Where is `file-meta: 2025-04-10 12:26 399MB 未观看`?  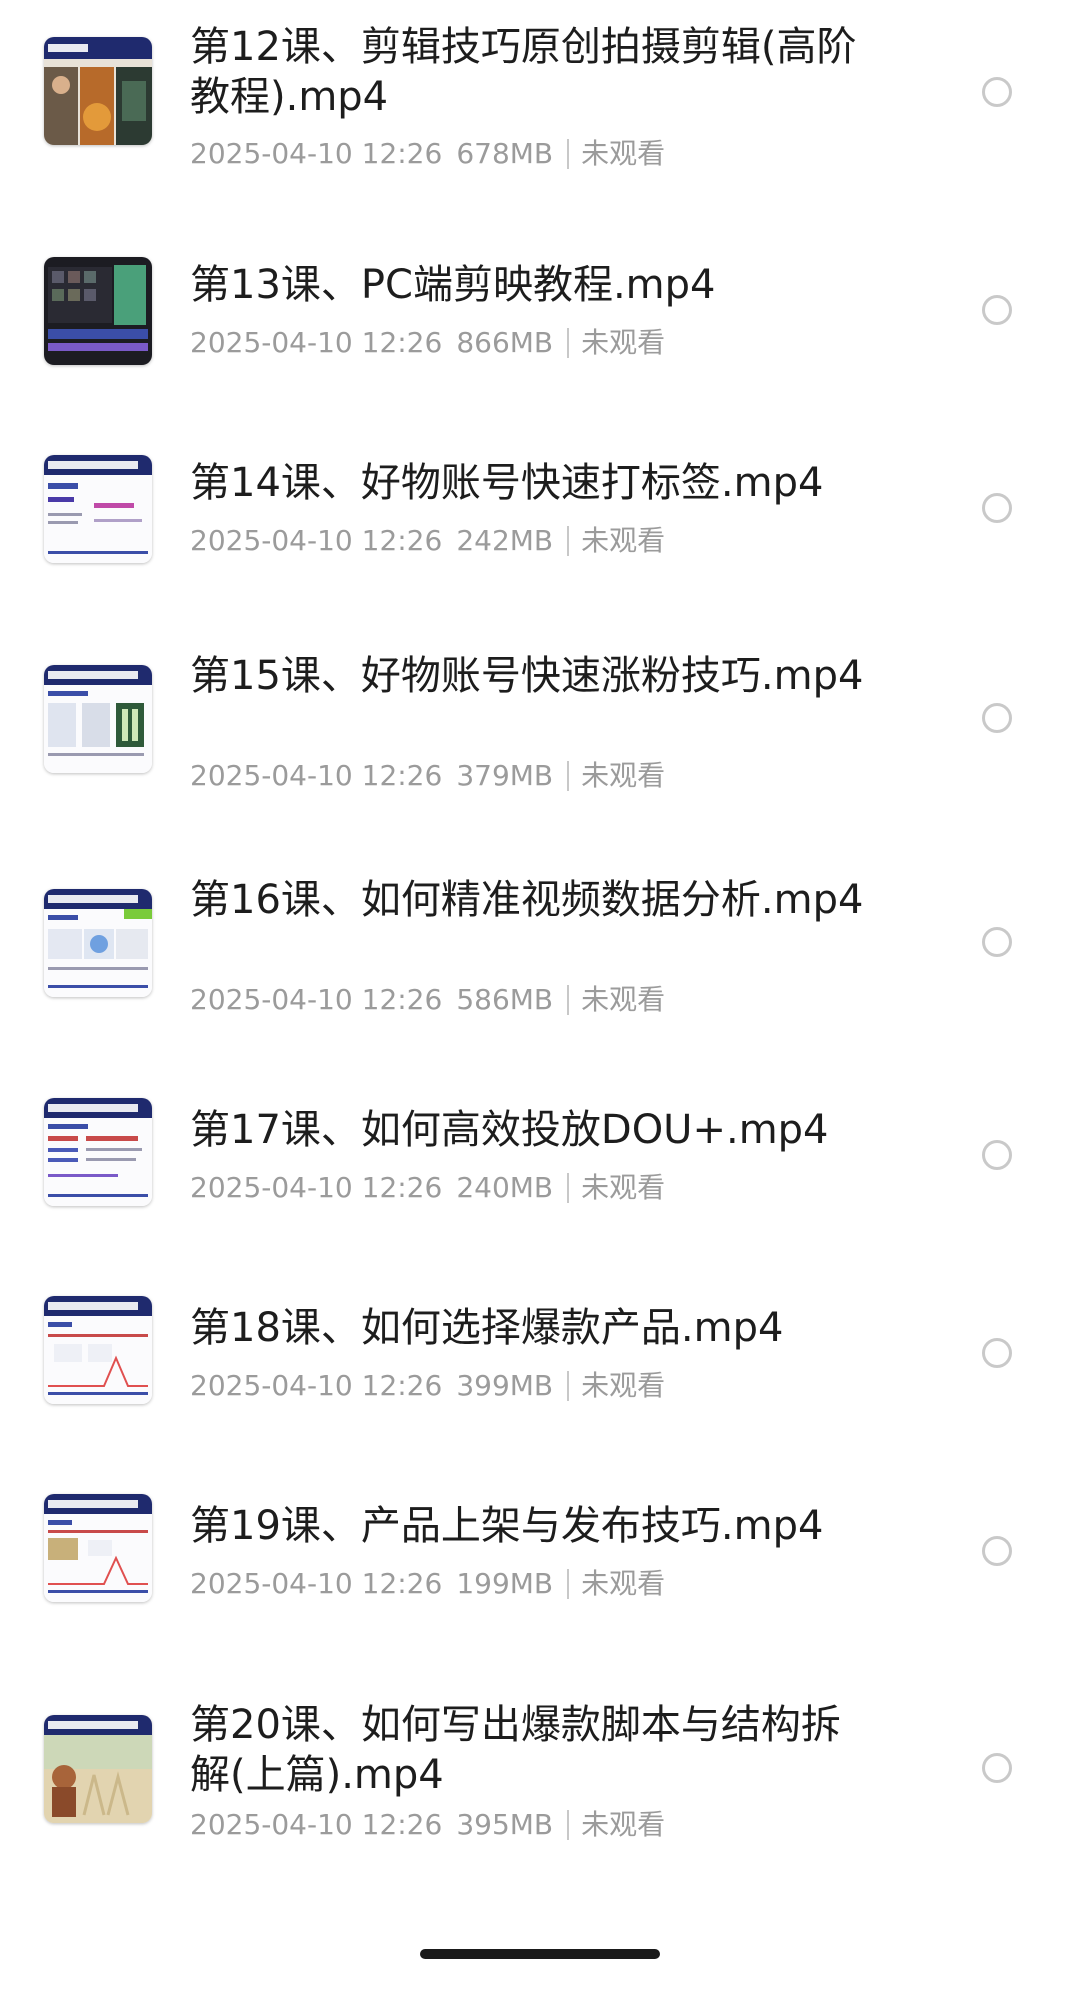
file-meta: 2025-04-10 12:26 399MB 未观看 is located at coordinates (427, 1386).